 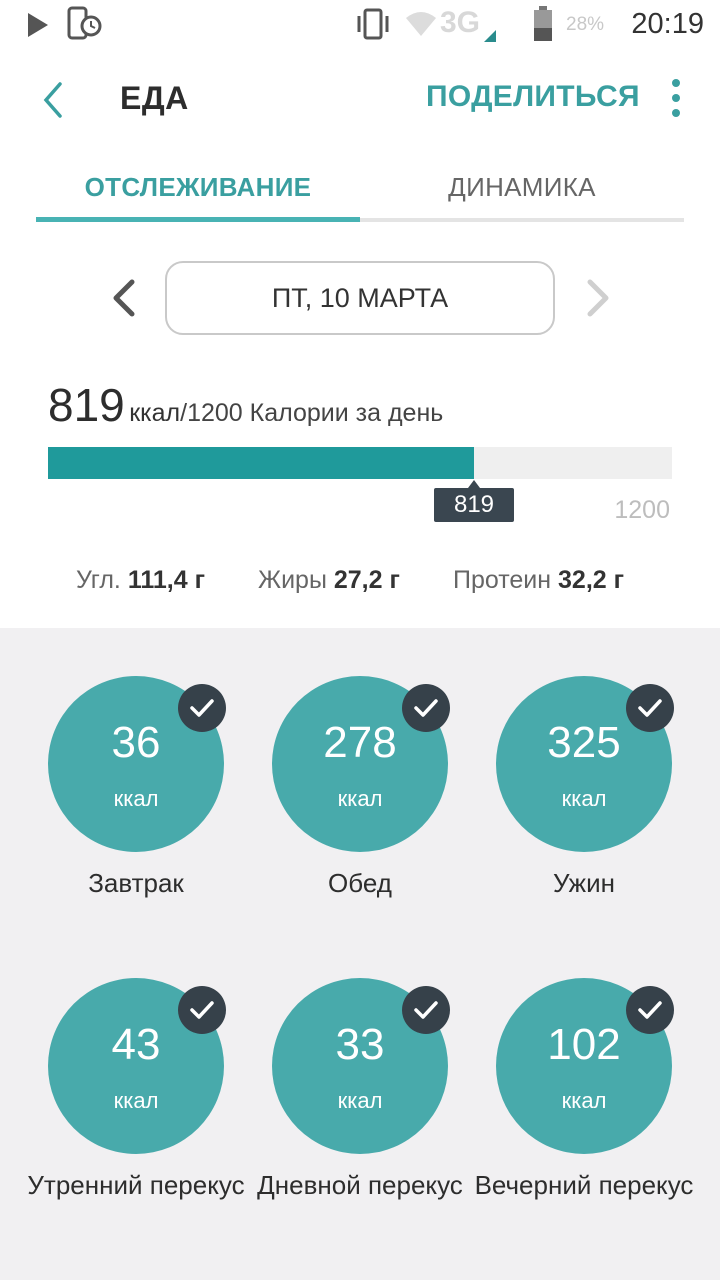 I want to click on calorie-summary: 819 ккал/1200 Калории за день, so click(x=245, y=405).